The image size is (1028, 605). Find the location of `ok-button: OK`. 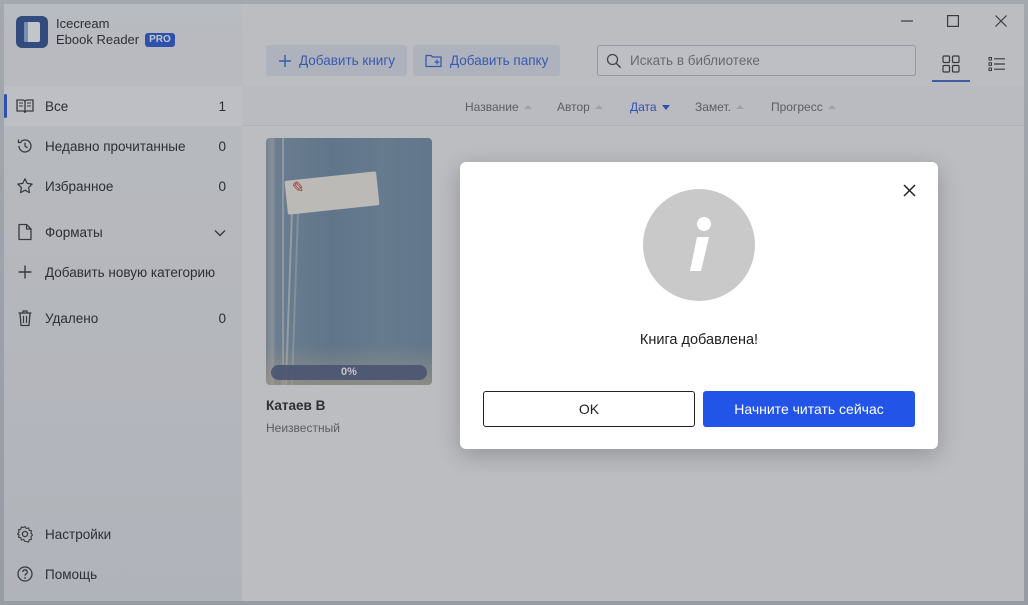

ok-button: OK is located at coordinates (589, 409).